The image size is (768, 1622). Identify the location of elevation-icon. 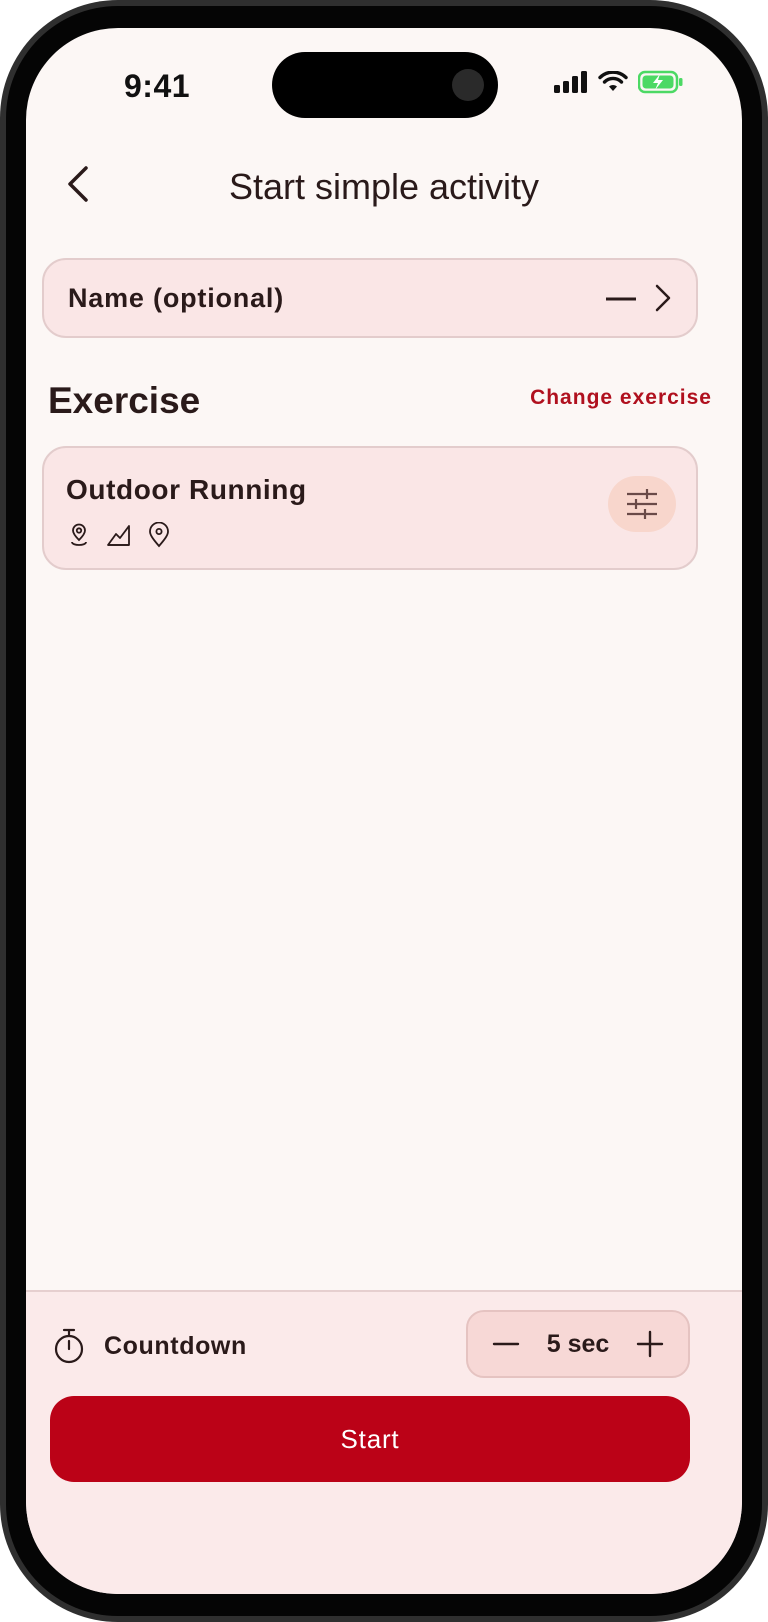
(119, 535).